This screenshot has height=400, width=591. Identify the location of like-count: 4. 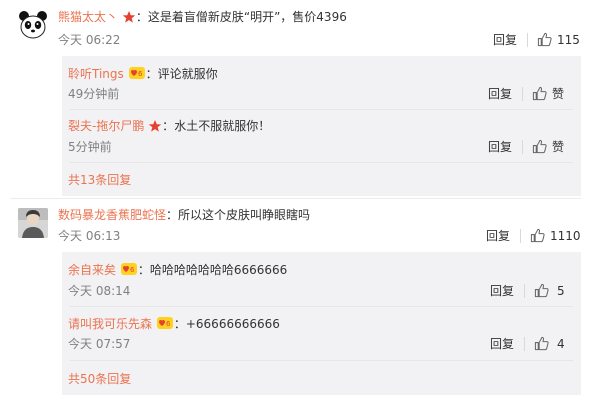
(561, 344).